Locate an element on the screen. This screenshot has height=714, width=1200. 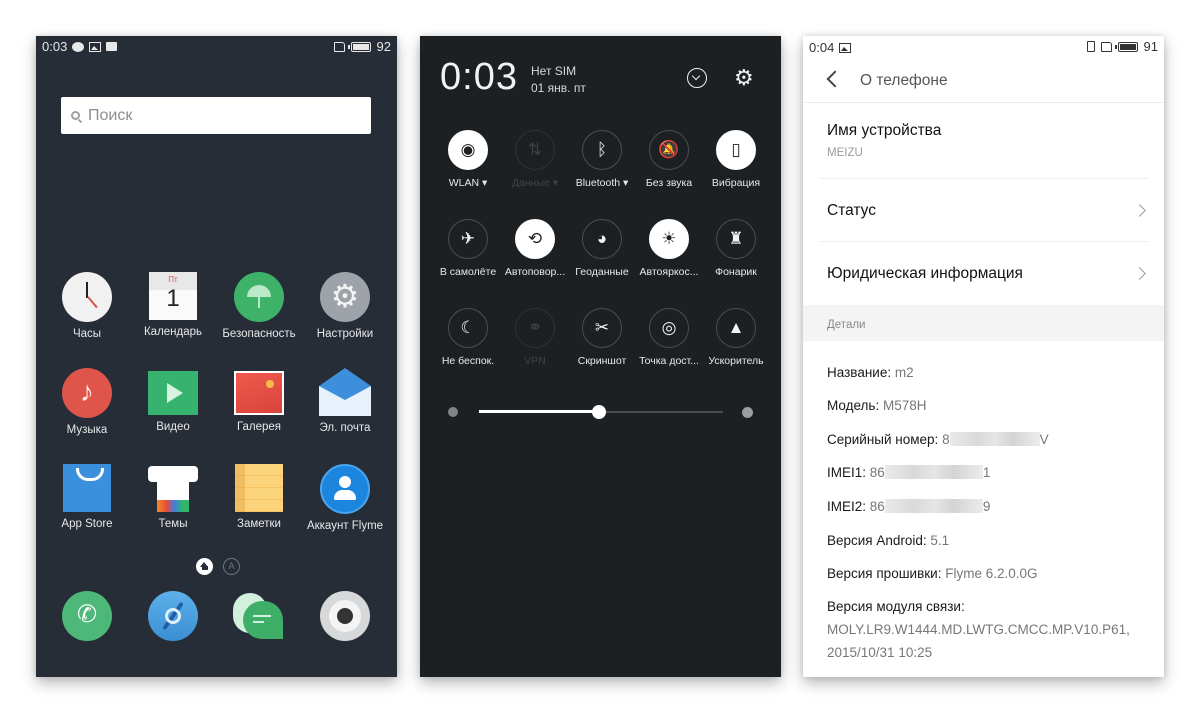
app-email: Эл. почта is located at coordinates (345, 401).